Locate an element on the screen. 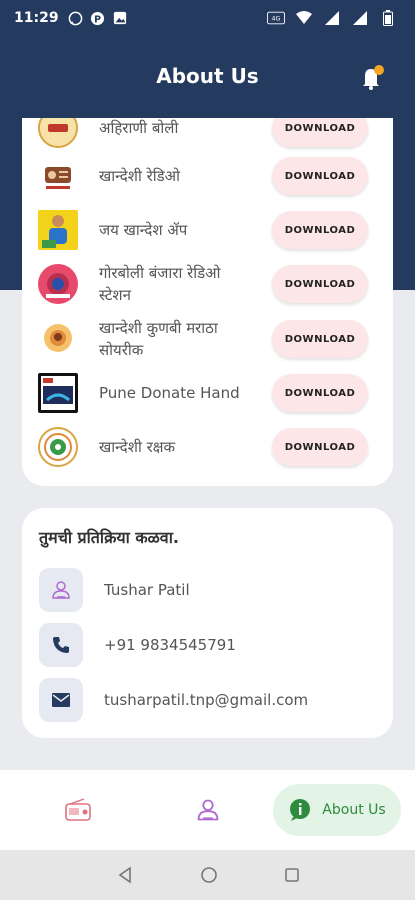 The image size is (415, 900). contact-name: Tushar Patil is located at coordinates (147, 590).